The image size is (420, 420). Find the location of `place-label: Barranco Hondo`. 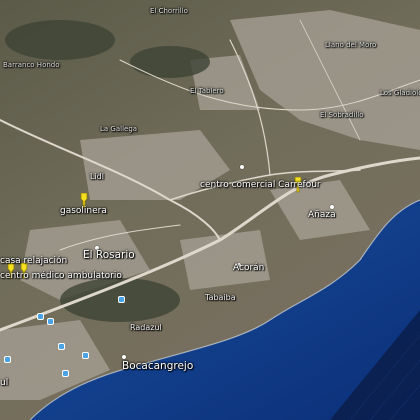

place-label: Barranco Hondo is located at coordinates (31, 65).